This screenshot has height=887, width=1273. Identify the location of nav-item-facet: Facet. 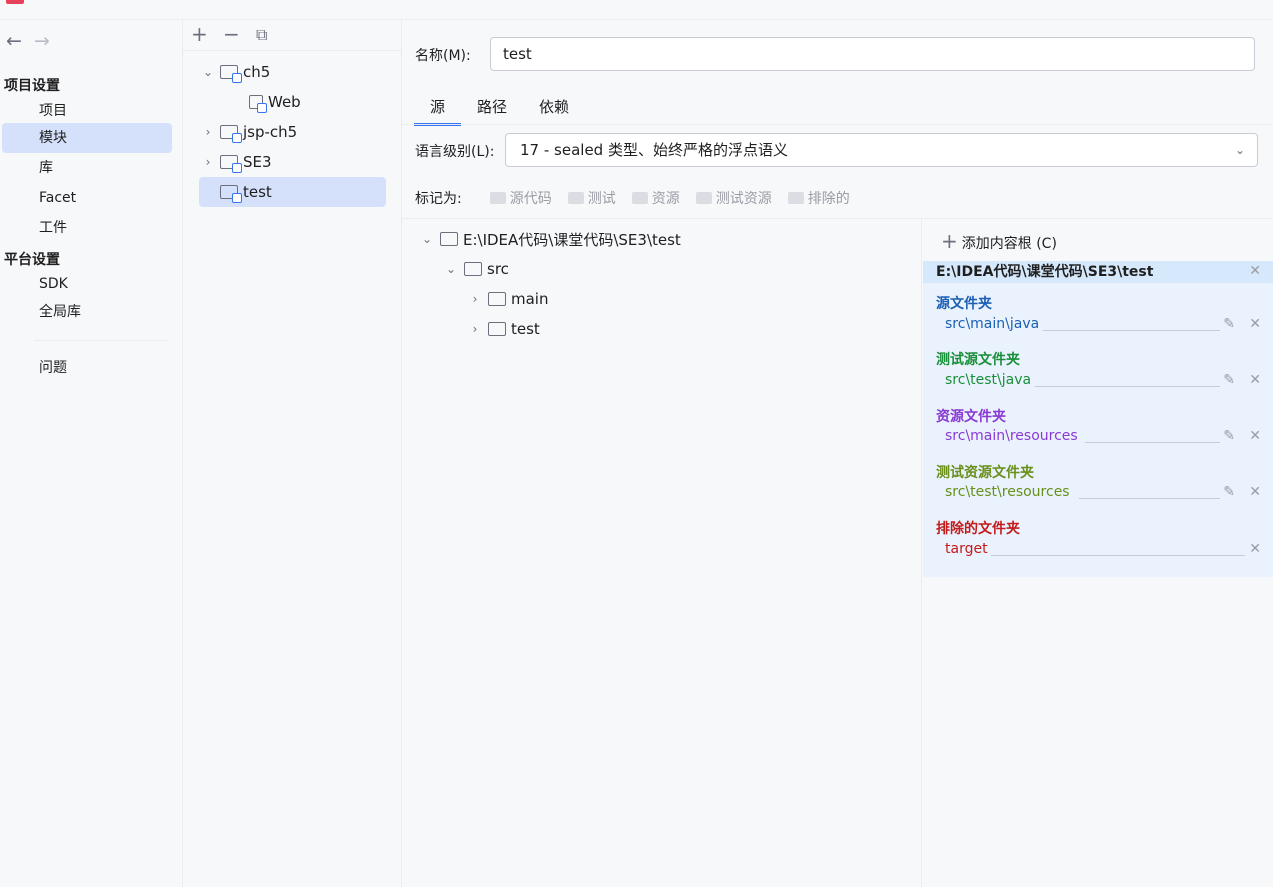
(57, 198).